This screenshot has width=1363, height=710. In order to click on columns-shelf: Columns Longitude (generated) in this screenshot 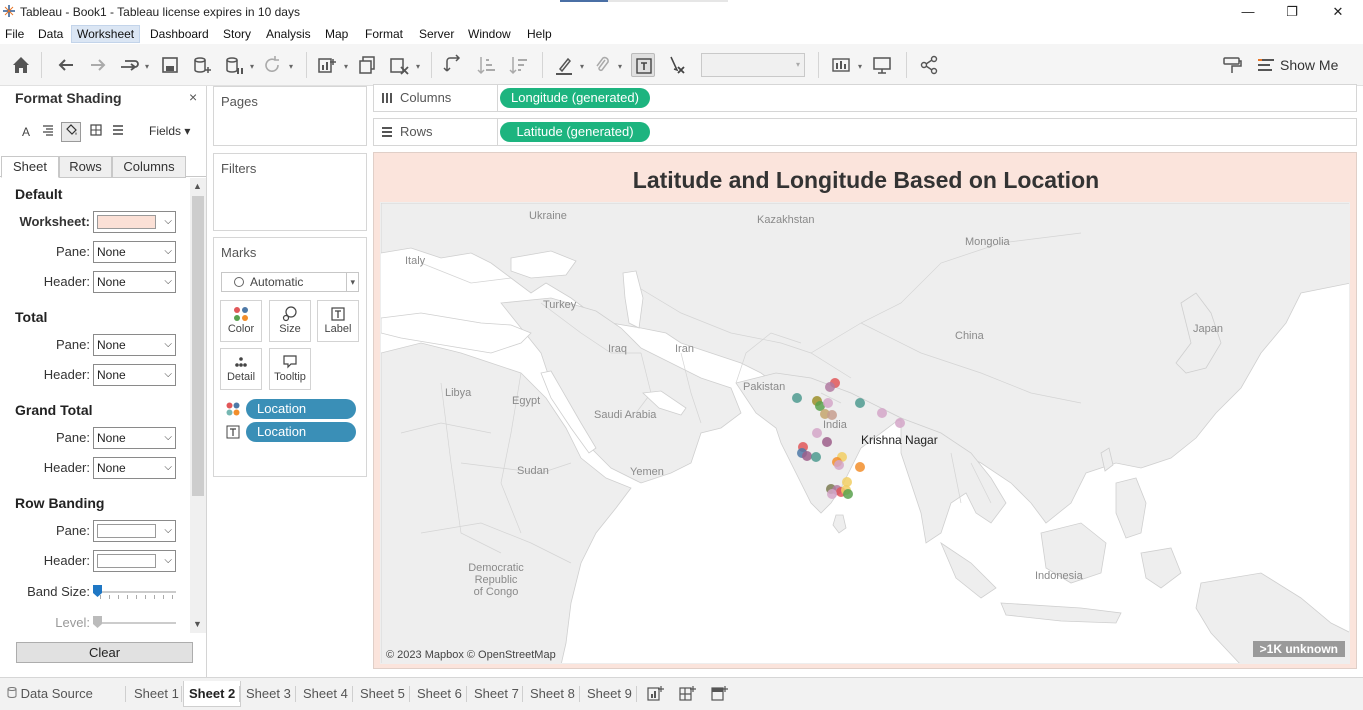, I will do `click(865, 98)`.